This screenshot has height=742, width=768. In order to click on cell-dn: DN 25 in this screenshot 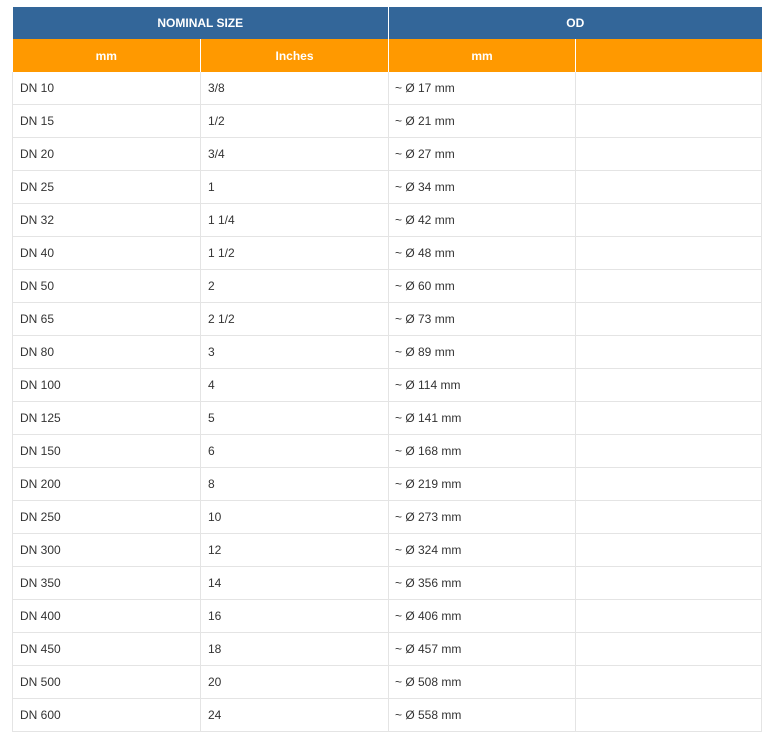, I will do `click(106, 187)`.